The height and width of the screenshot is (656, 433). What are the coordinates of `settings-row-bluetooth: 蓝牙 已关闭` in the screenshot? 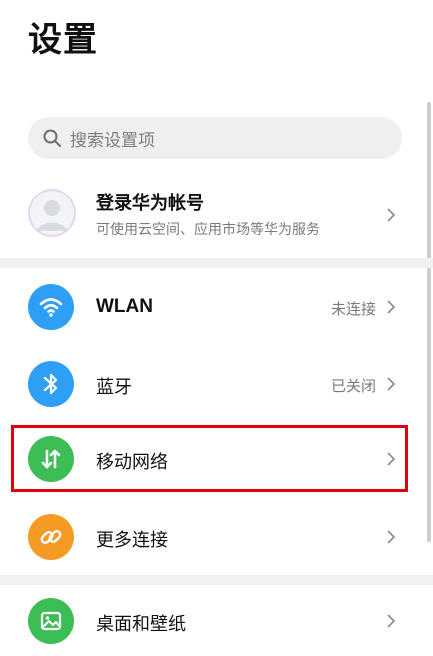 It's located at (210, 384).